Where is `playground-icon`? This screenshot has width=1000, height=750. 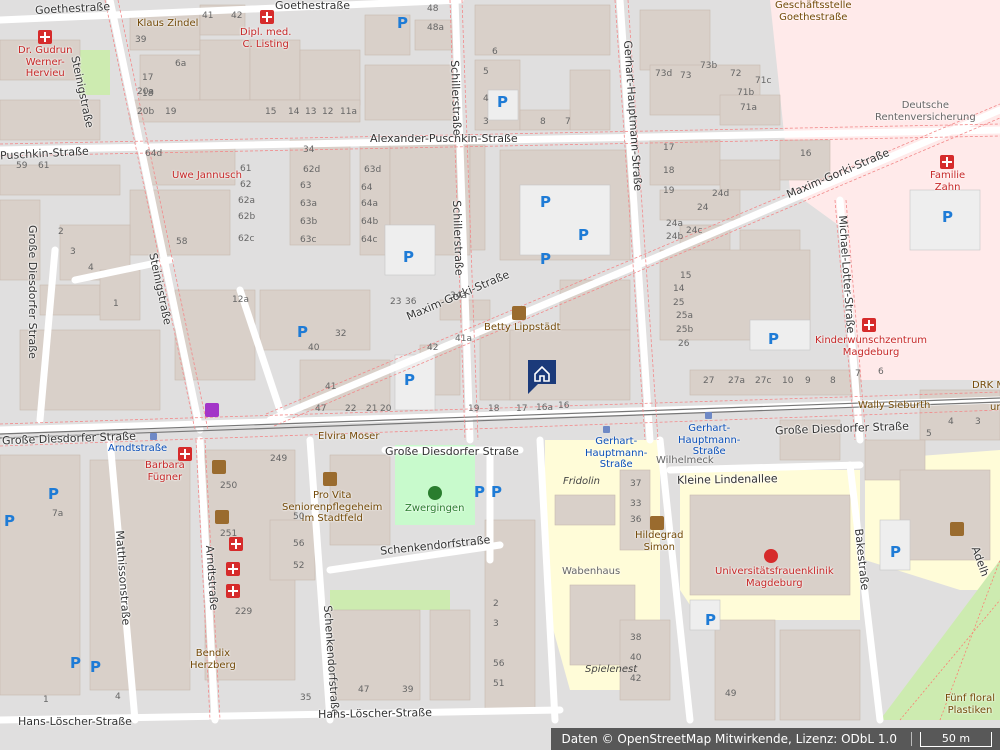
playground-icon is located at coordinates (435, 493).